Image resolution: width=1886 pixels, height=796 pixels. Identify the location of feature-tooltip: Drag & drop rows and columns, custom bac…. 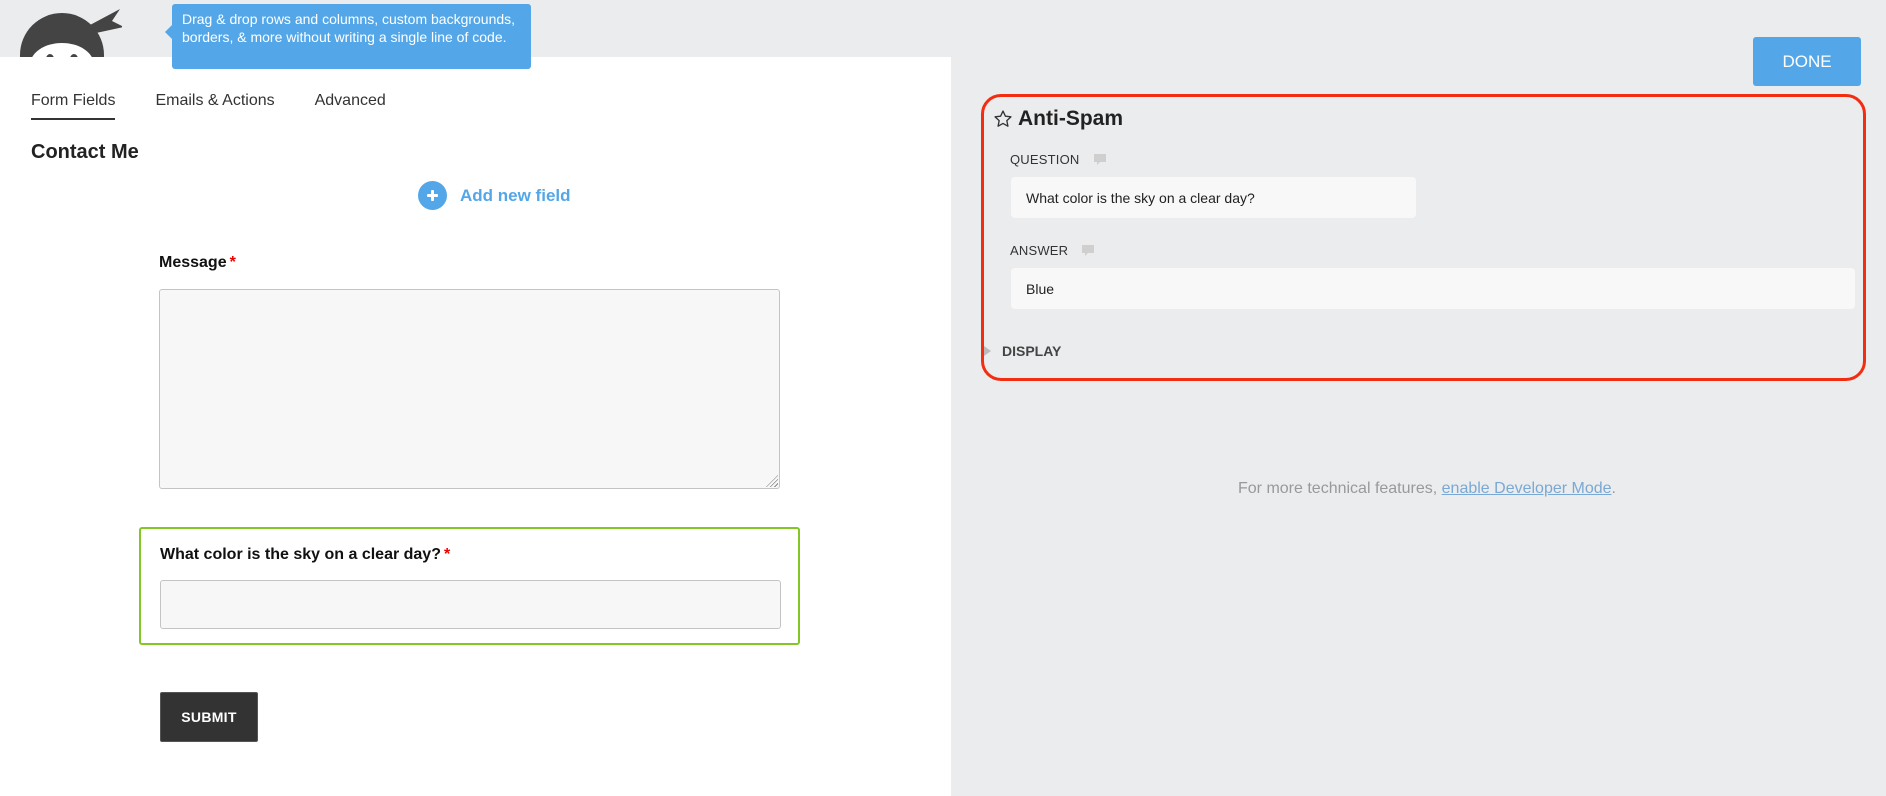
(348, 36).